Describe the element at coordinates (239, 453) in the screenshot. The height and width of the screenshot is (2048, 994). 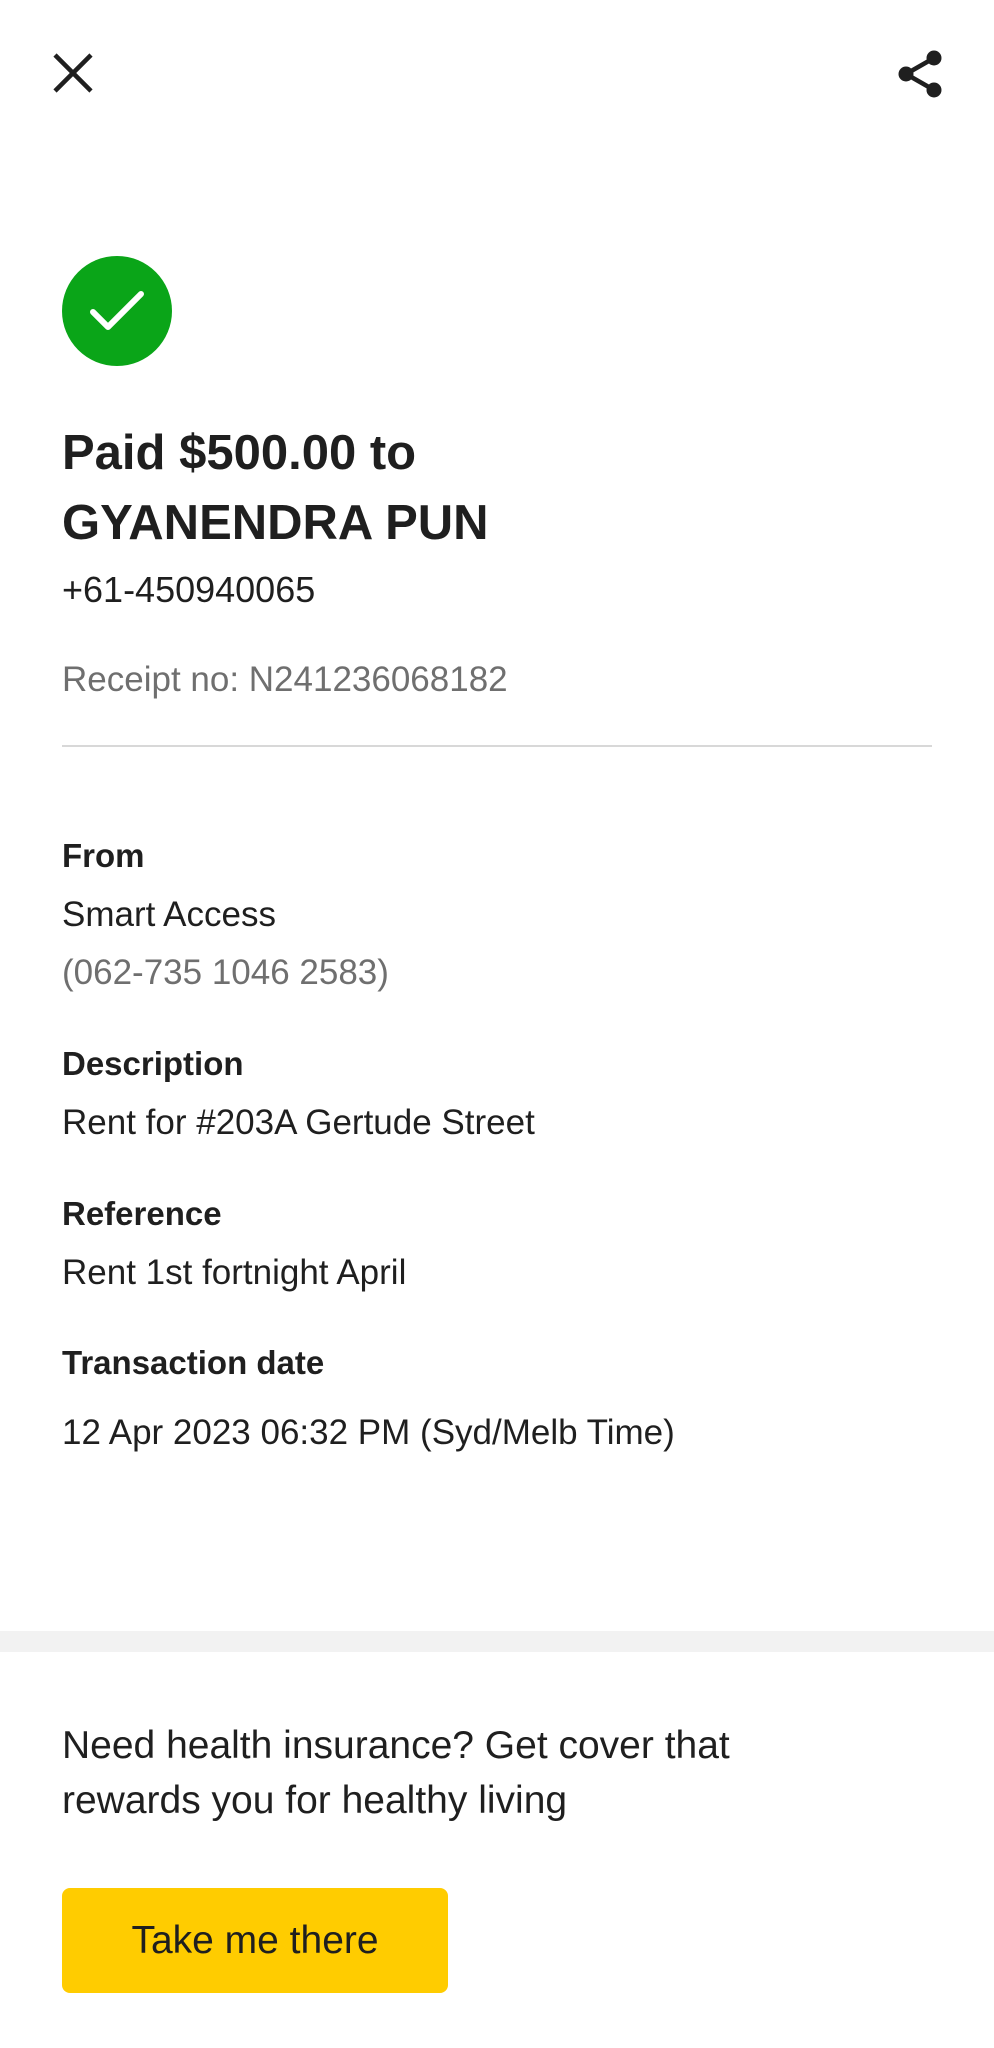
I see `payment-headline-amount: Paid $500.00 to` at that location.